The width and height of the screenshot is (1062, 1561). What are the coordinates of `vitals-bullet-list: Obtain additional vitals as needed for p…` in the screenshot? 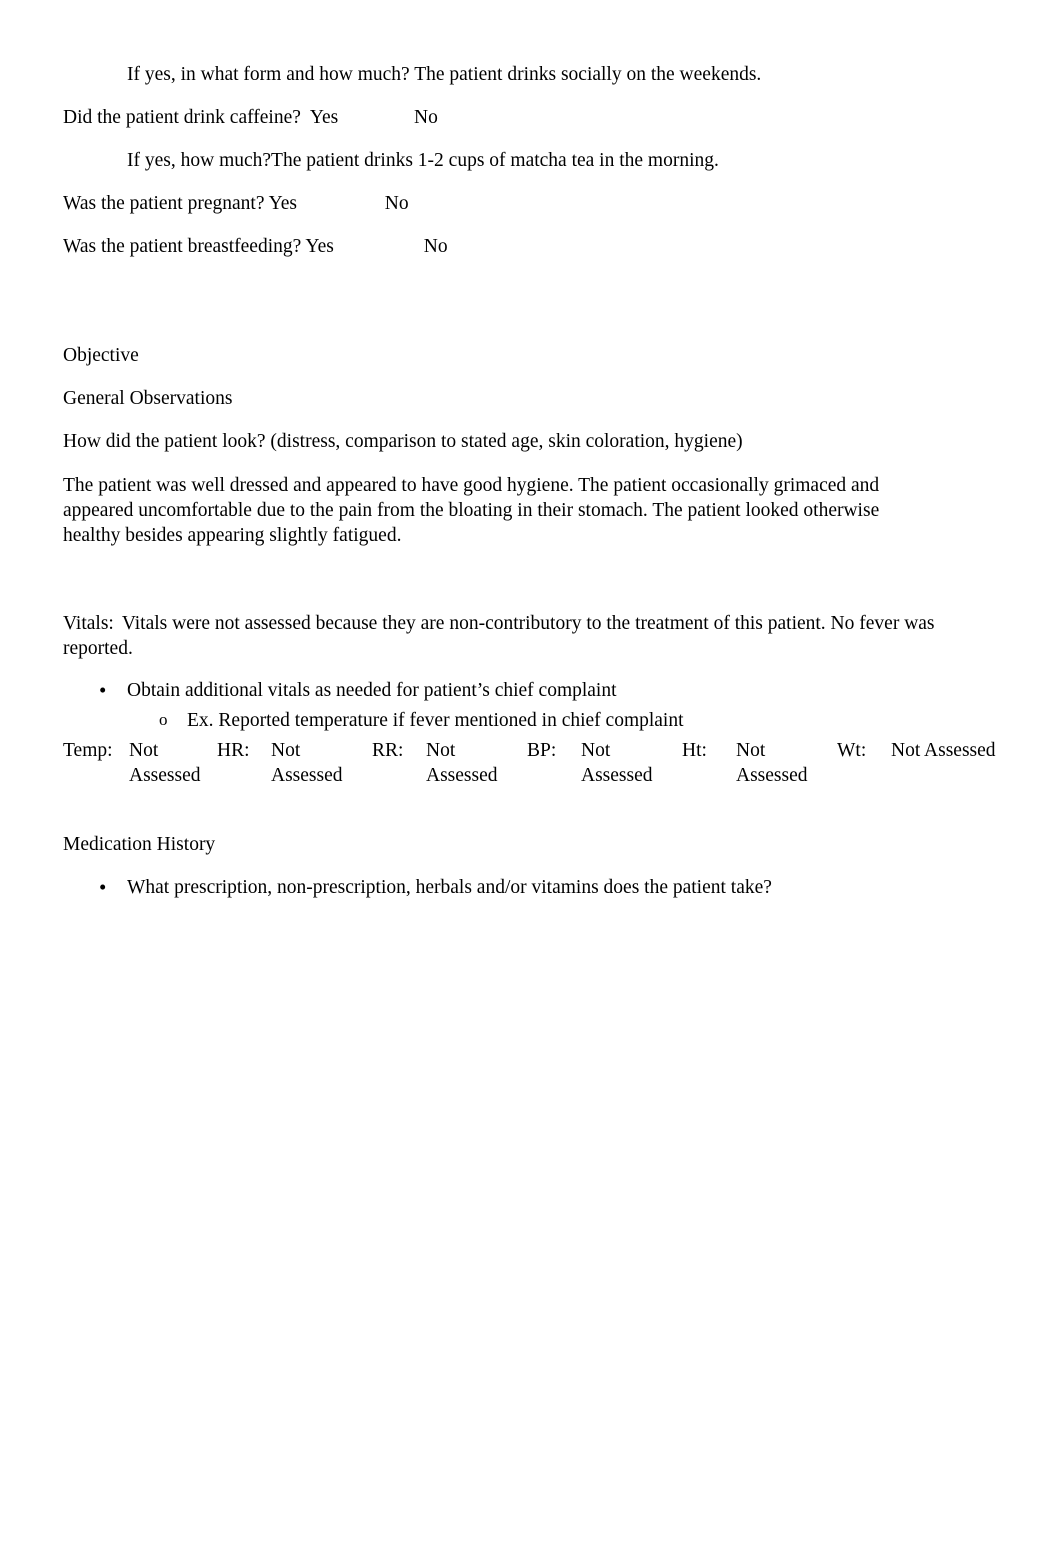 It's located at (499, 706).